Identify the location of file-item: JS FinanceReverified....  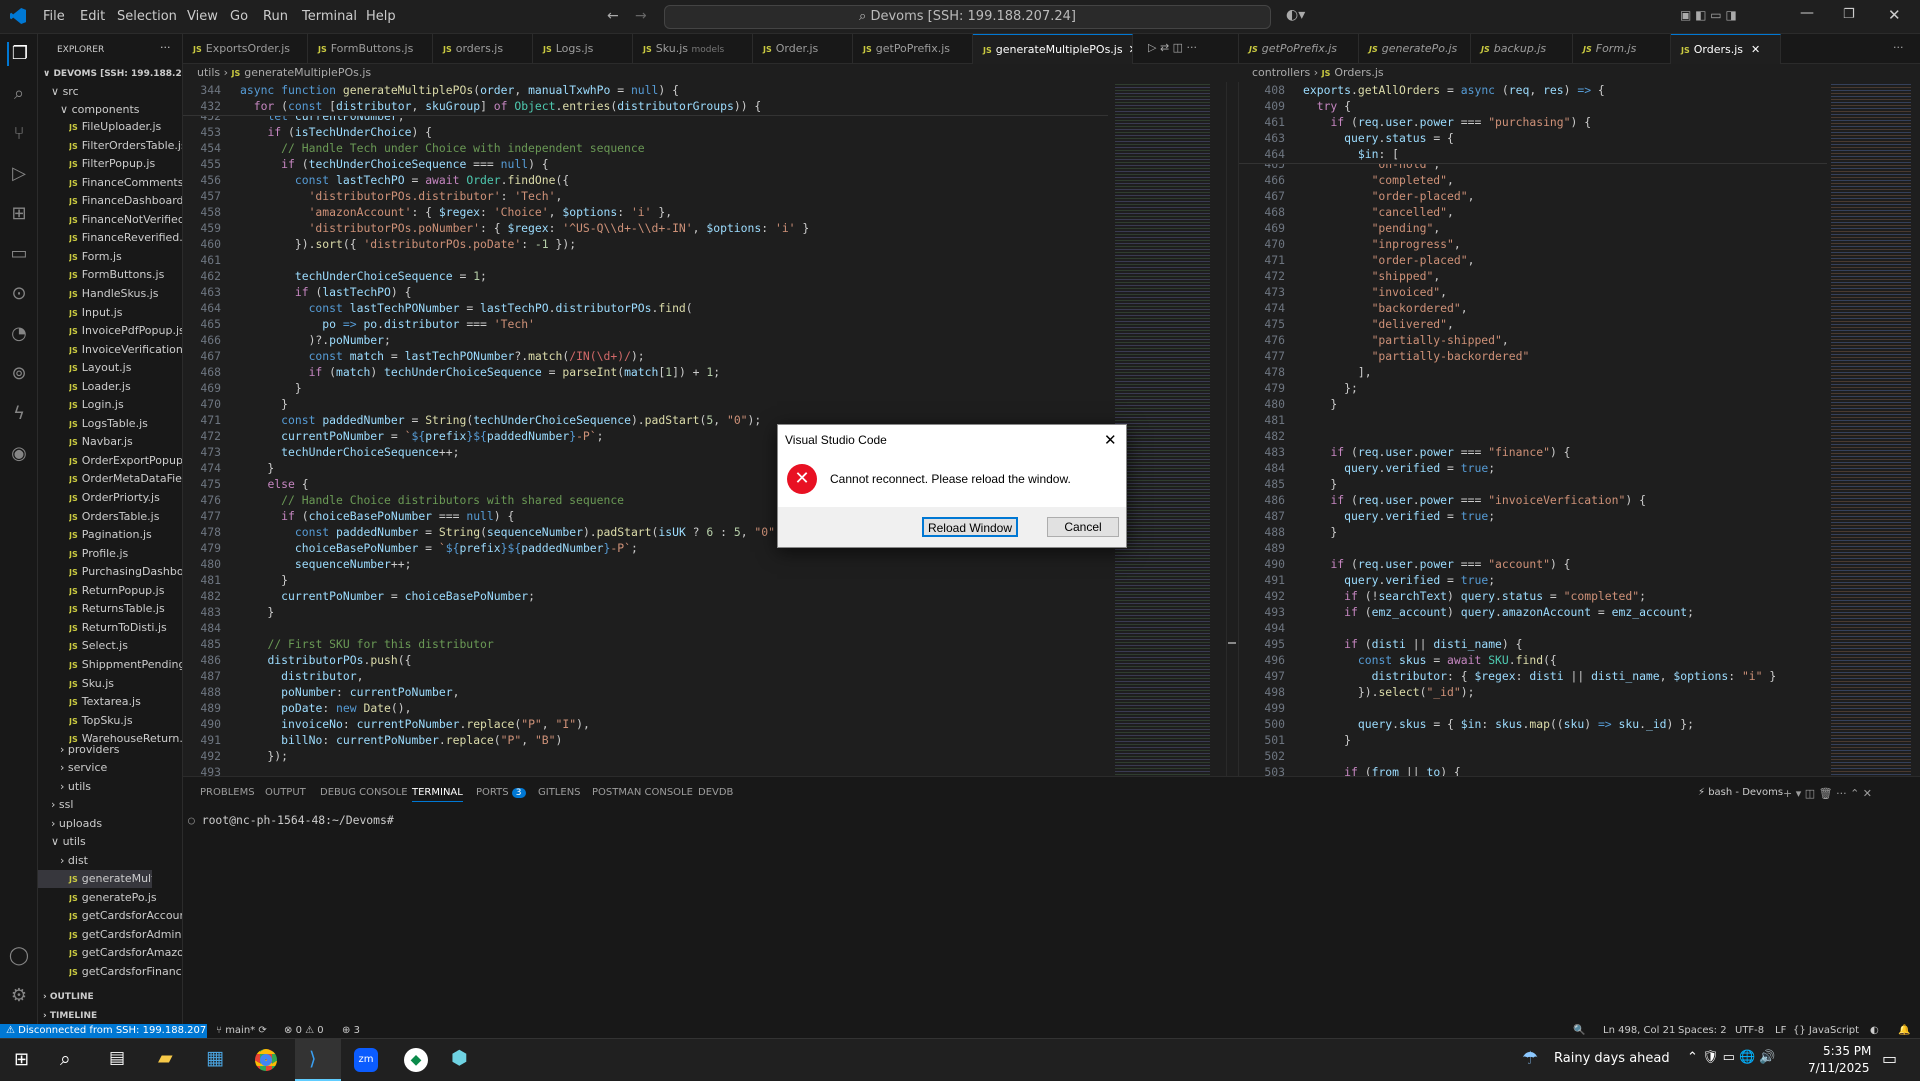
(125, 238).